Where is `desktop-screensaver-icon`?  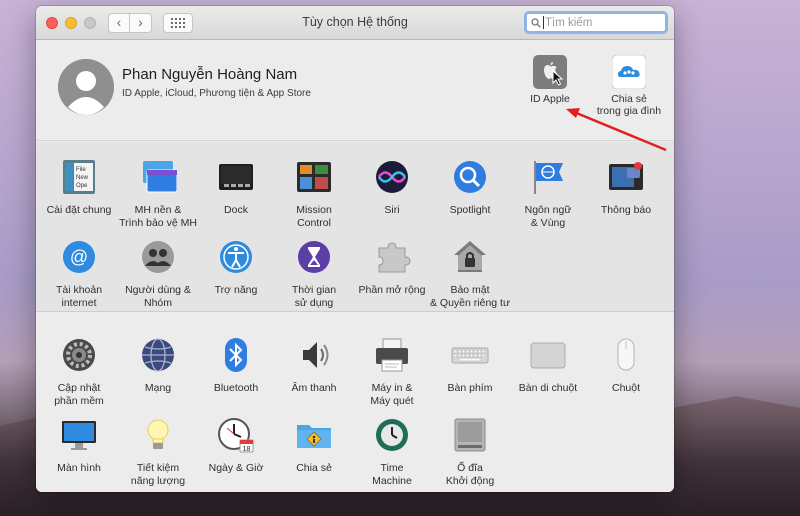 desktop-screensaver-icon is located at coordinates (160, 177).